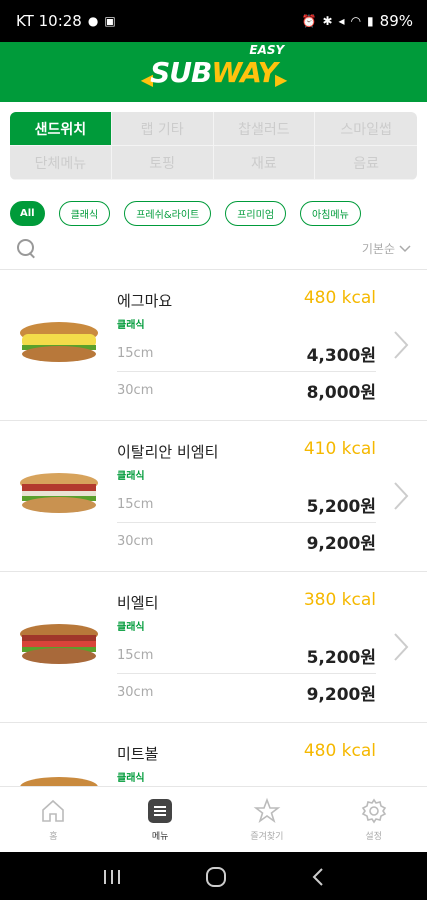 Image resolution: width=427 pixels, height=900 pixels. I want to click on back-icon, so click(318, 877).